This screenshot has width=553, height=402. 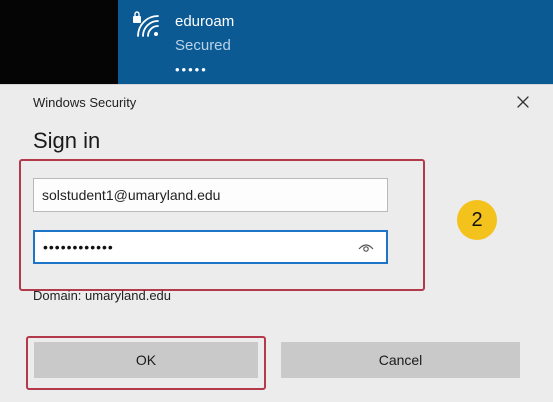 I want to click on close-icon, so click(x=523, y=102).